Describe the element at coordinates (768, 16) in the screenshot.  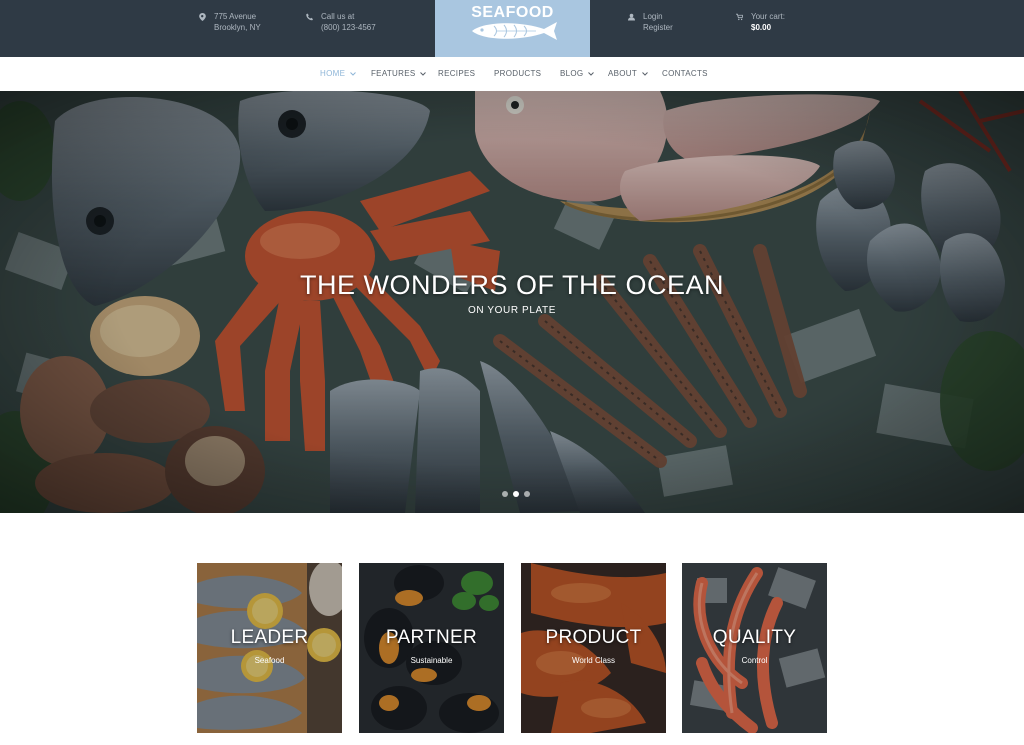
I see `cart-label: Your cart:` at that location.